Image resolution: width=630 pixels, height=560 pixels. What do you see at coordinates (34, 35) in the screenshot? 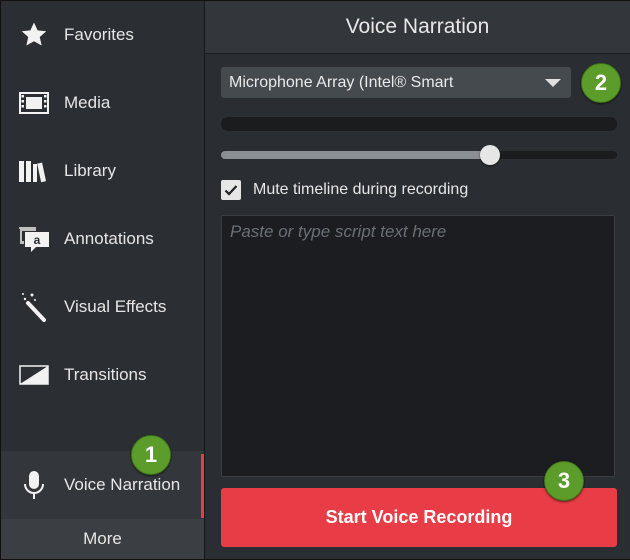
I see `star-icon` at bounding box center [34, 35].